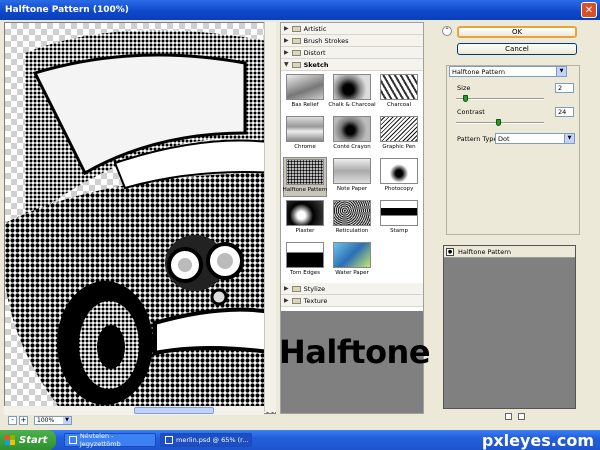 This screenshot has width=600, height=450. Describe the element at coordinates (174, 410) in the screenshot. I see `scrollbar-thumb` at that location.